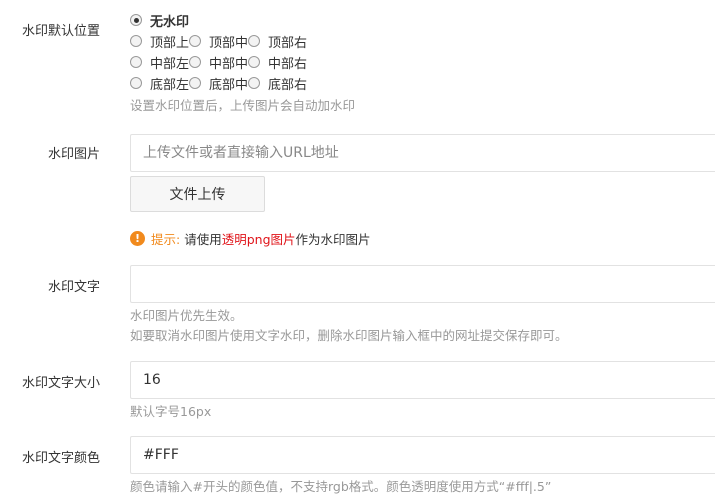 Image resolution: width=715 pixels, height=500 pixels. I want to click on radio-label: 中部左, so click(170, 64).